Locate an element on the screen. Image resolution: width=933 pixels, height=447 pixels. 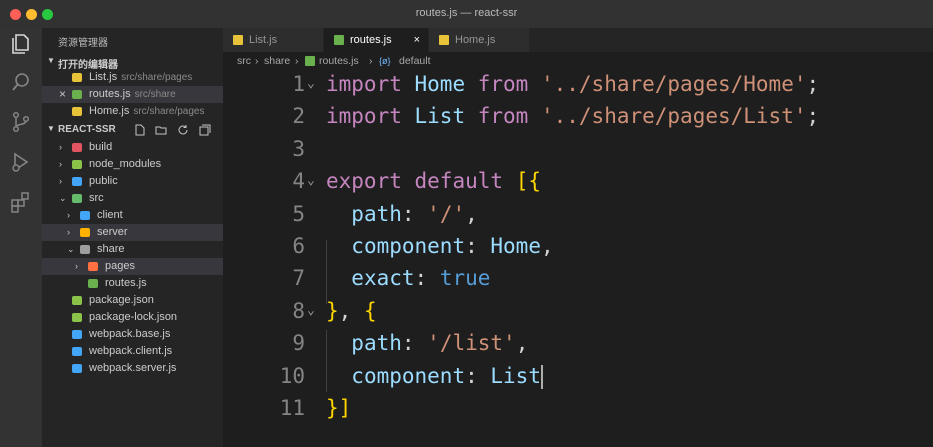
tree-item-public: › public is located at coordinates (132, 181).